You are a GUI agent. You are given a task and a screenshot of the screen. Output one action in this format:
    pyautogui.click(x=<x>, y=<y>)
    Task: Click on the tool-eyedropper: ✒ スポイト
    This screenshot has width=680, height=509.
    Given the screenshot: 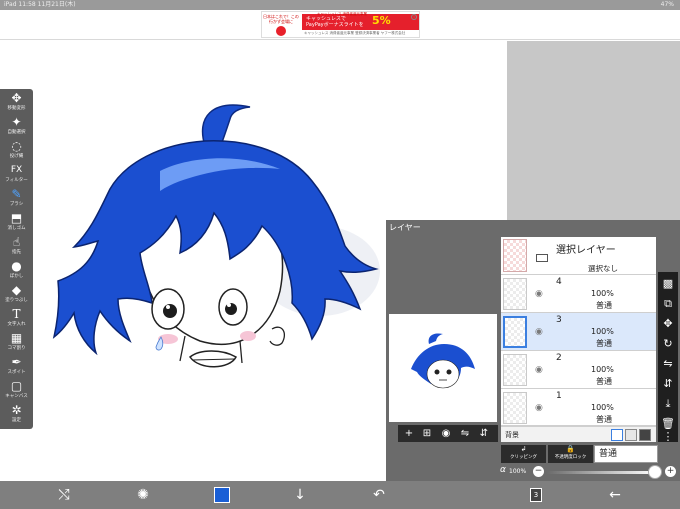 What is the action you would take?
    pyautogui.click(x=16, y=367)
    